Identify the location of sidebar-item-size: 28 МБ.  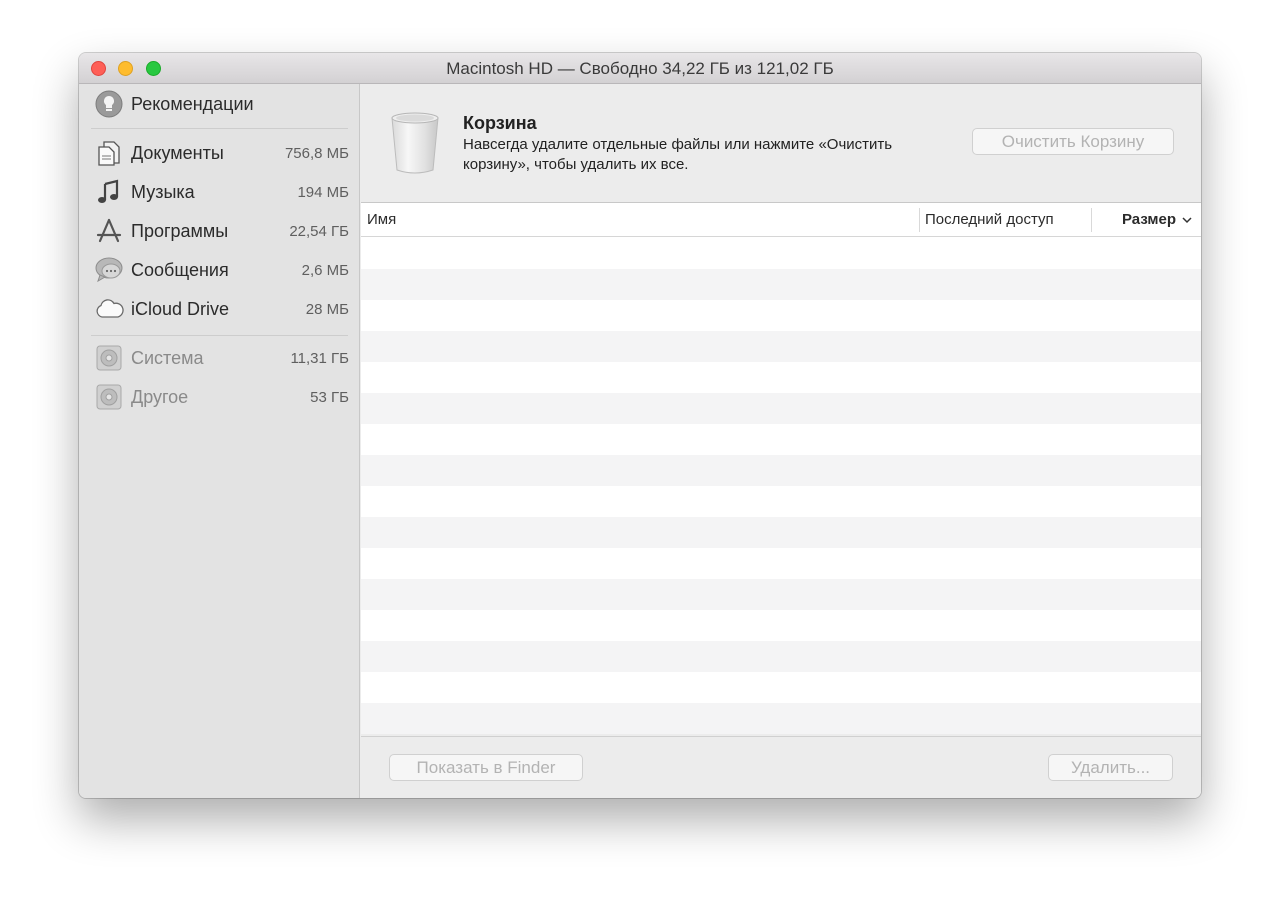
(327, 309).